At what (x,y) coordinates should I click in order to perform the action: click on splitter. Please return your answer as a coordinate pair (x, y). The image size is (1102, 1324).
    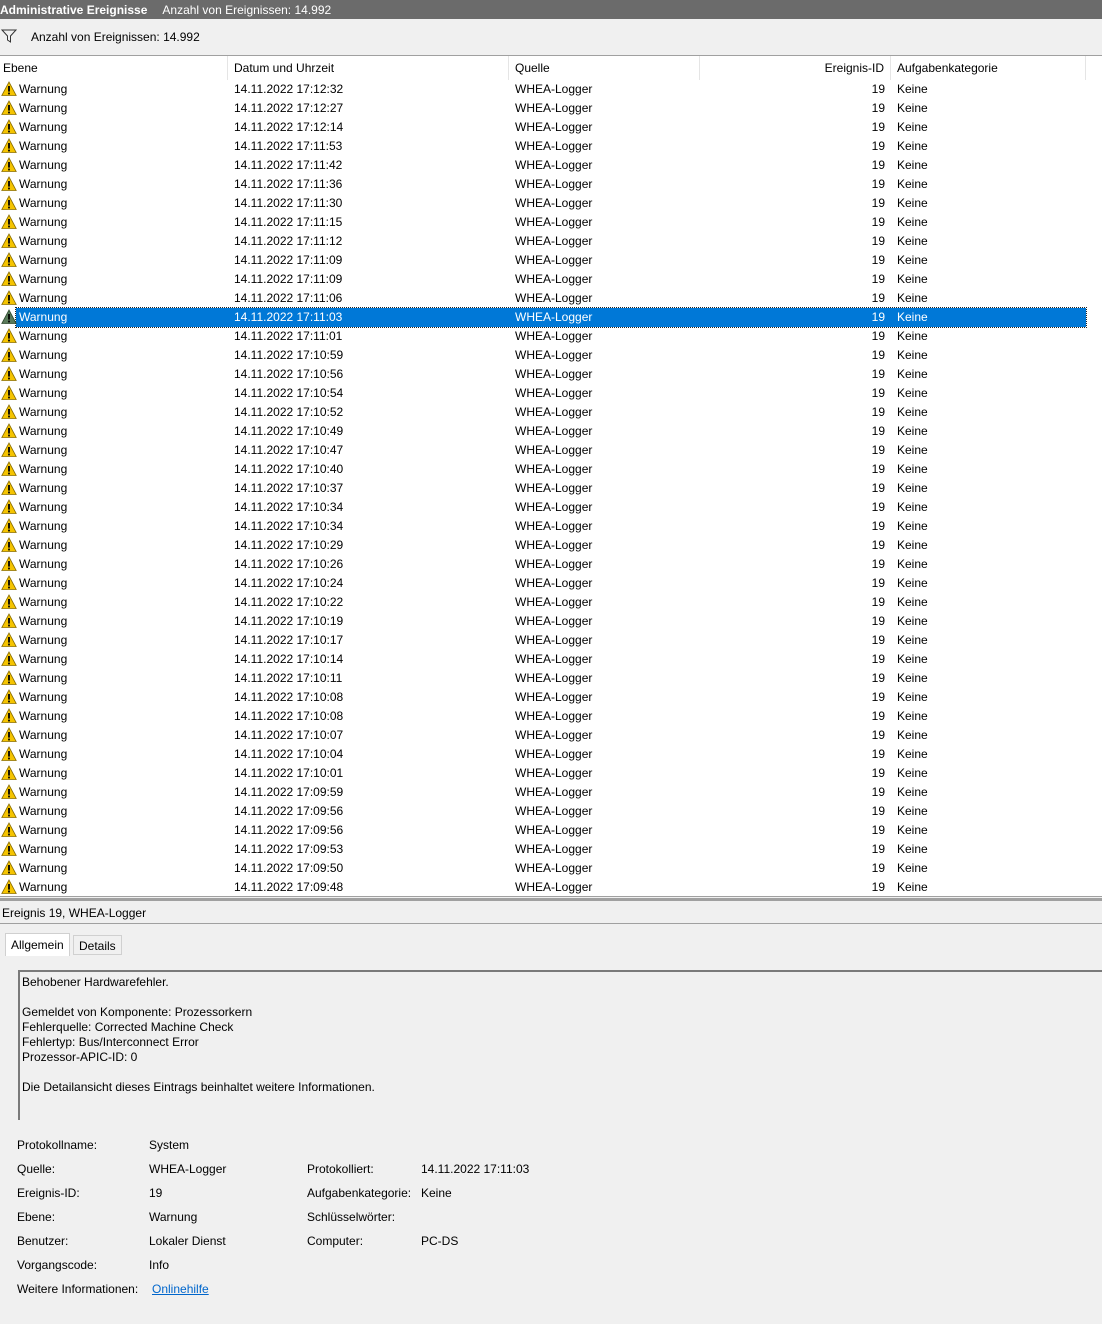
    Looking at the image, I should click on (551, 899).